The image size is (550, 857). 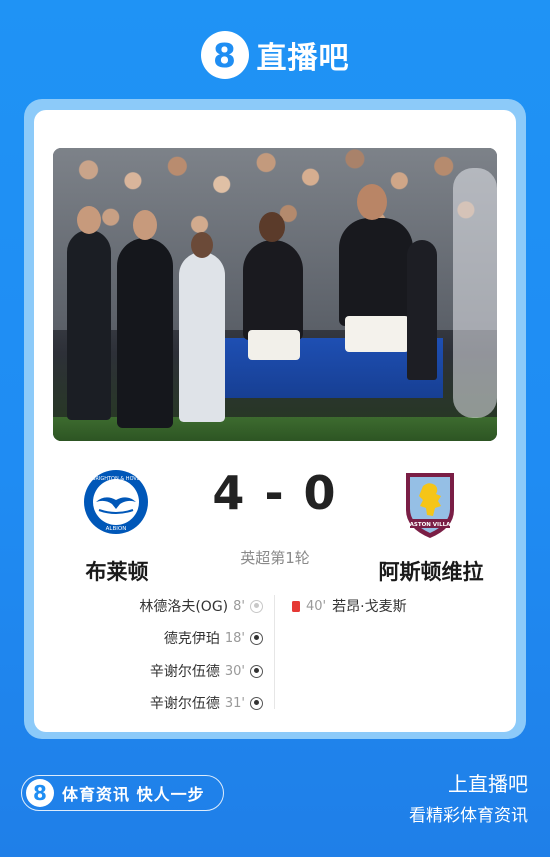 I want to click on away-event-row: 40' 若昂·戈麦斯, so click(x=349, y=606).